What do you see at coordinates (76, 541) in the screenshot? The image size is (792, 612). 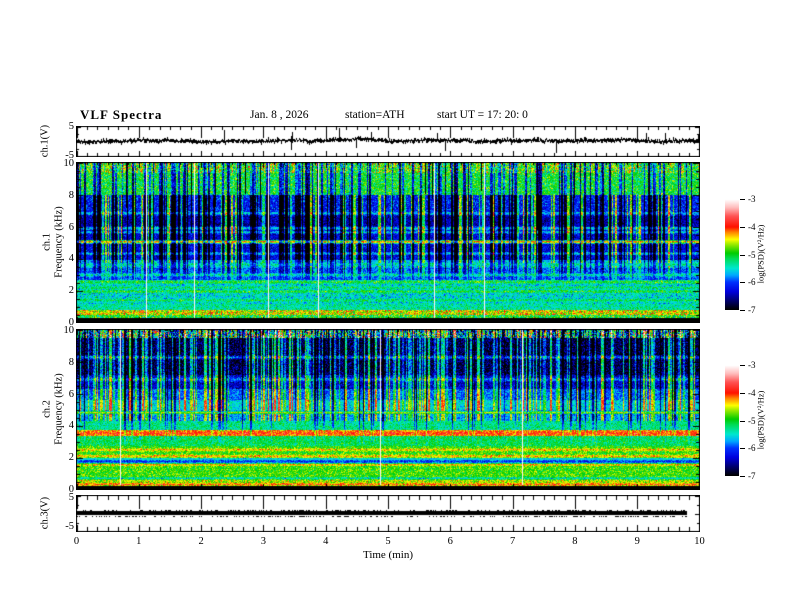 I see `time-tick-label: 0` at bounding box center [76, 541].